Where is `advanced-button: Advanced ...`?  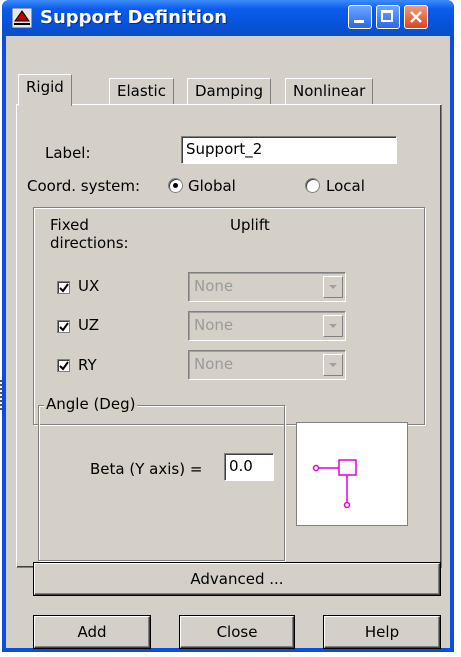 advanced-button: Advanced ... is located at coordinates (237, 579).